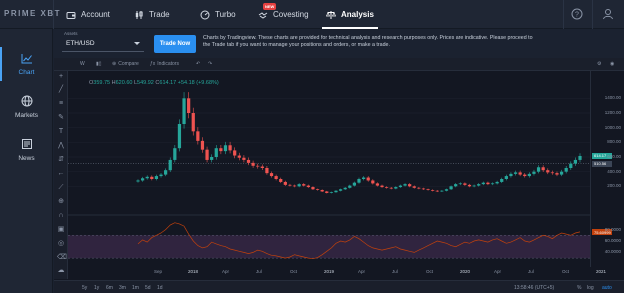  What do you see at coordinates (612, 64) in the screenshot?
I see `camera-icon: ◉` at bounding box center [612, 64].